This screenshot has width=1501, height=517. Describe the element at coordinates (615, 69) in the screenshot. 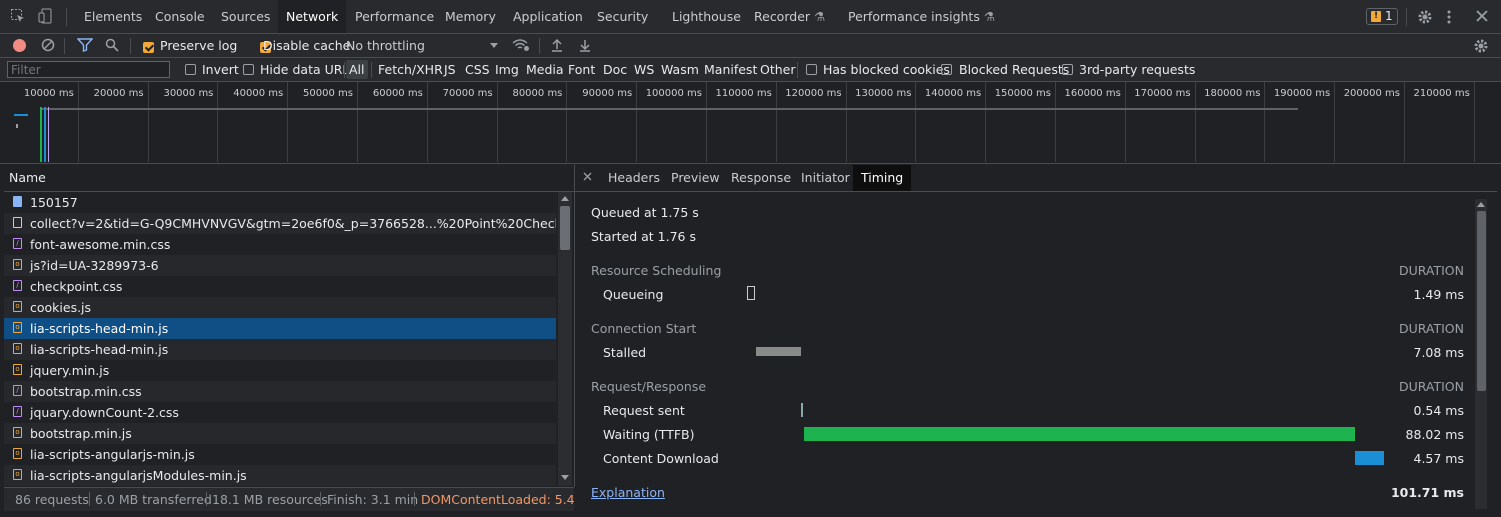

I see `type-filter-doc: Doc` at that location.